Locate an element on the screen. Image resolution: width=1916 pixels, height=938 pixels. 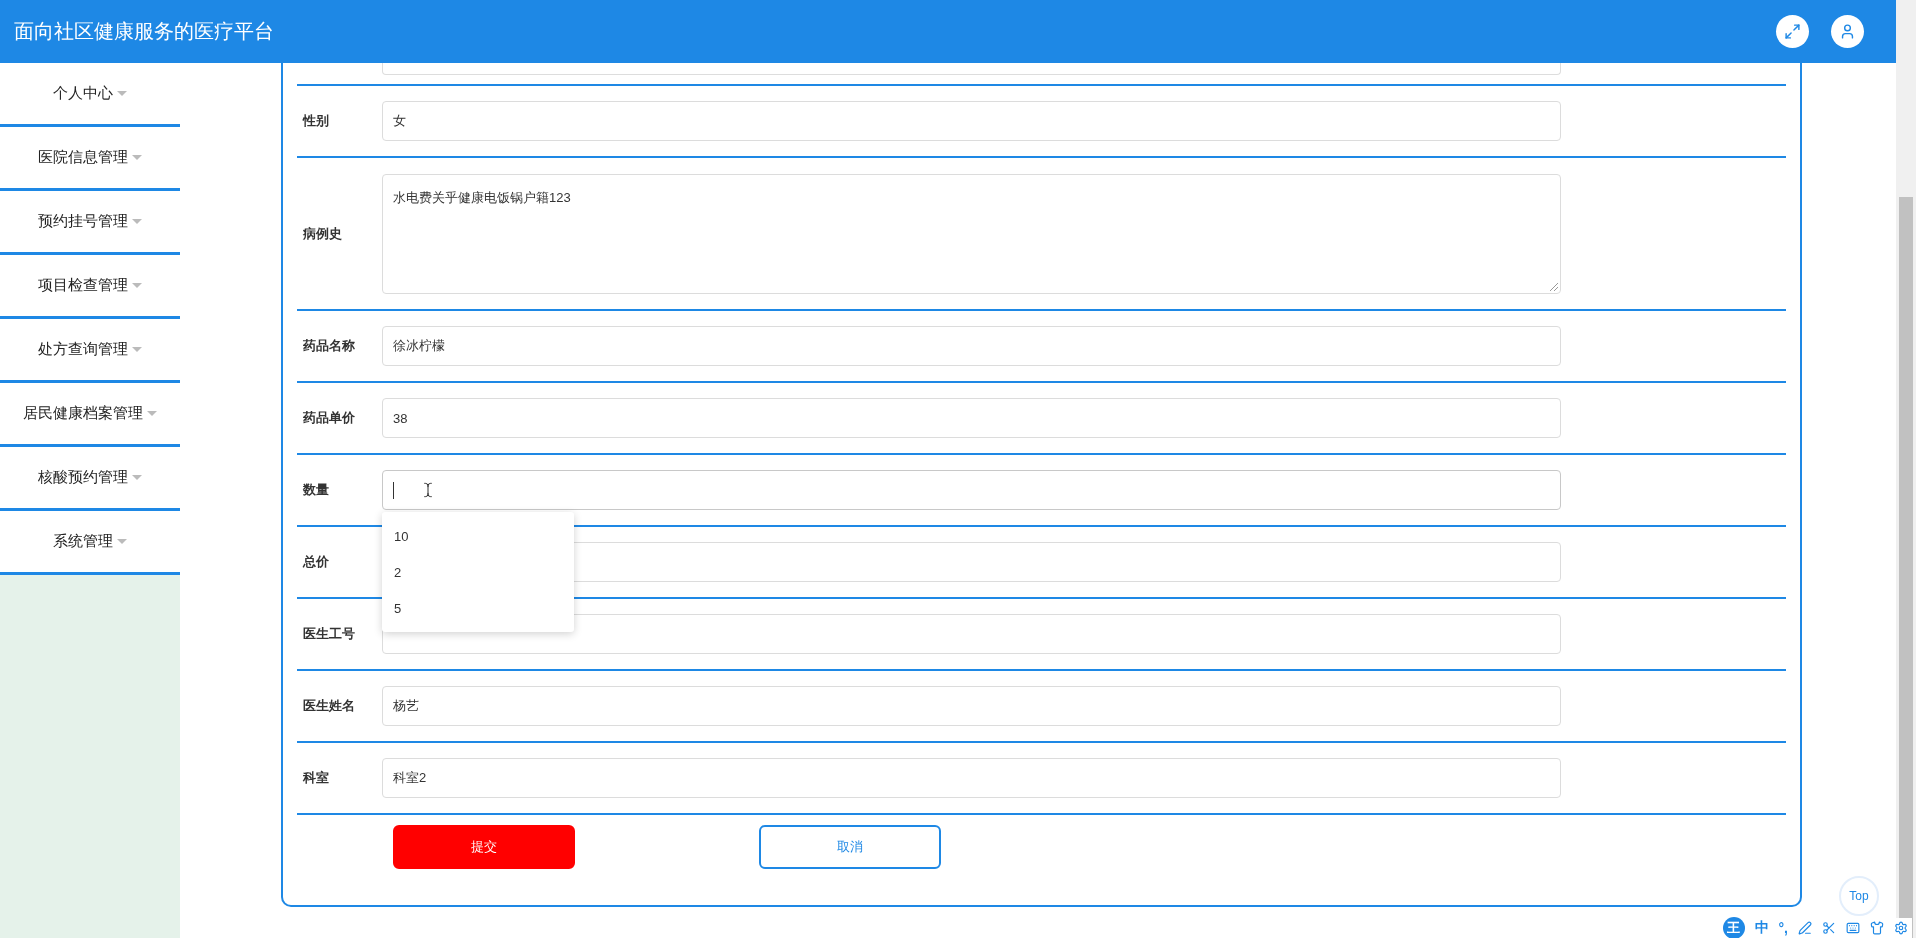
input-field: 科室2 is located at coordinates (971, 778).